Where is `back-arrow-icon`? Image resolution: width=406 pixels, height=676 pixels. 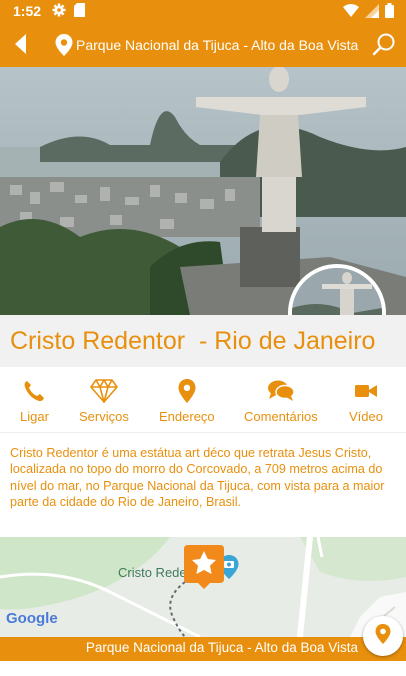
back-arrow-icon is located at coordinates (20, 44).